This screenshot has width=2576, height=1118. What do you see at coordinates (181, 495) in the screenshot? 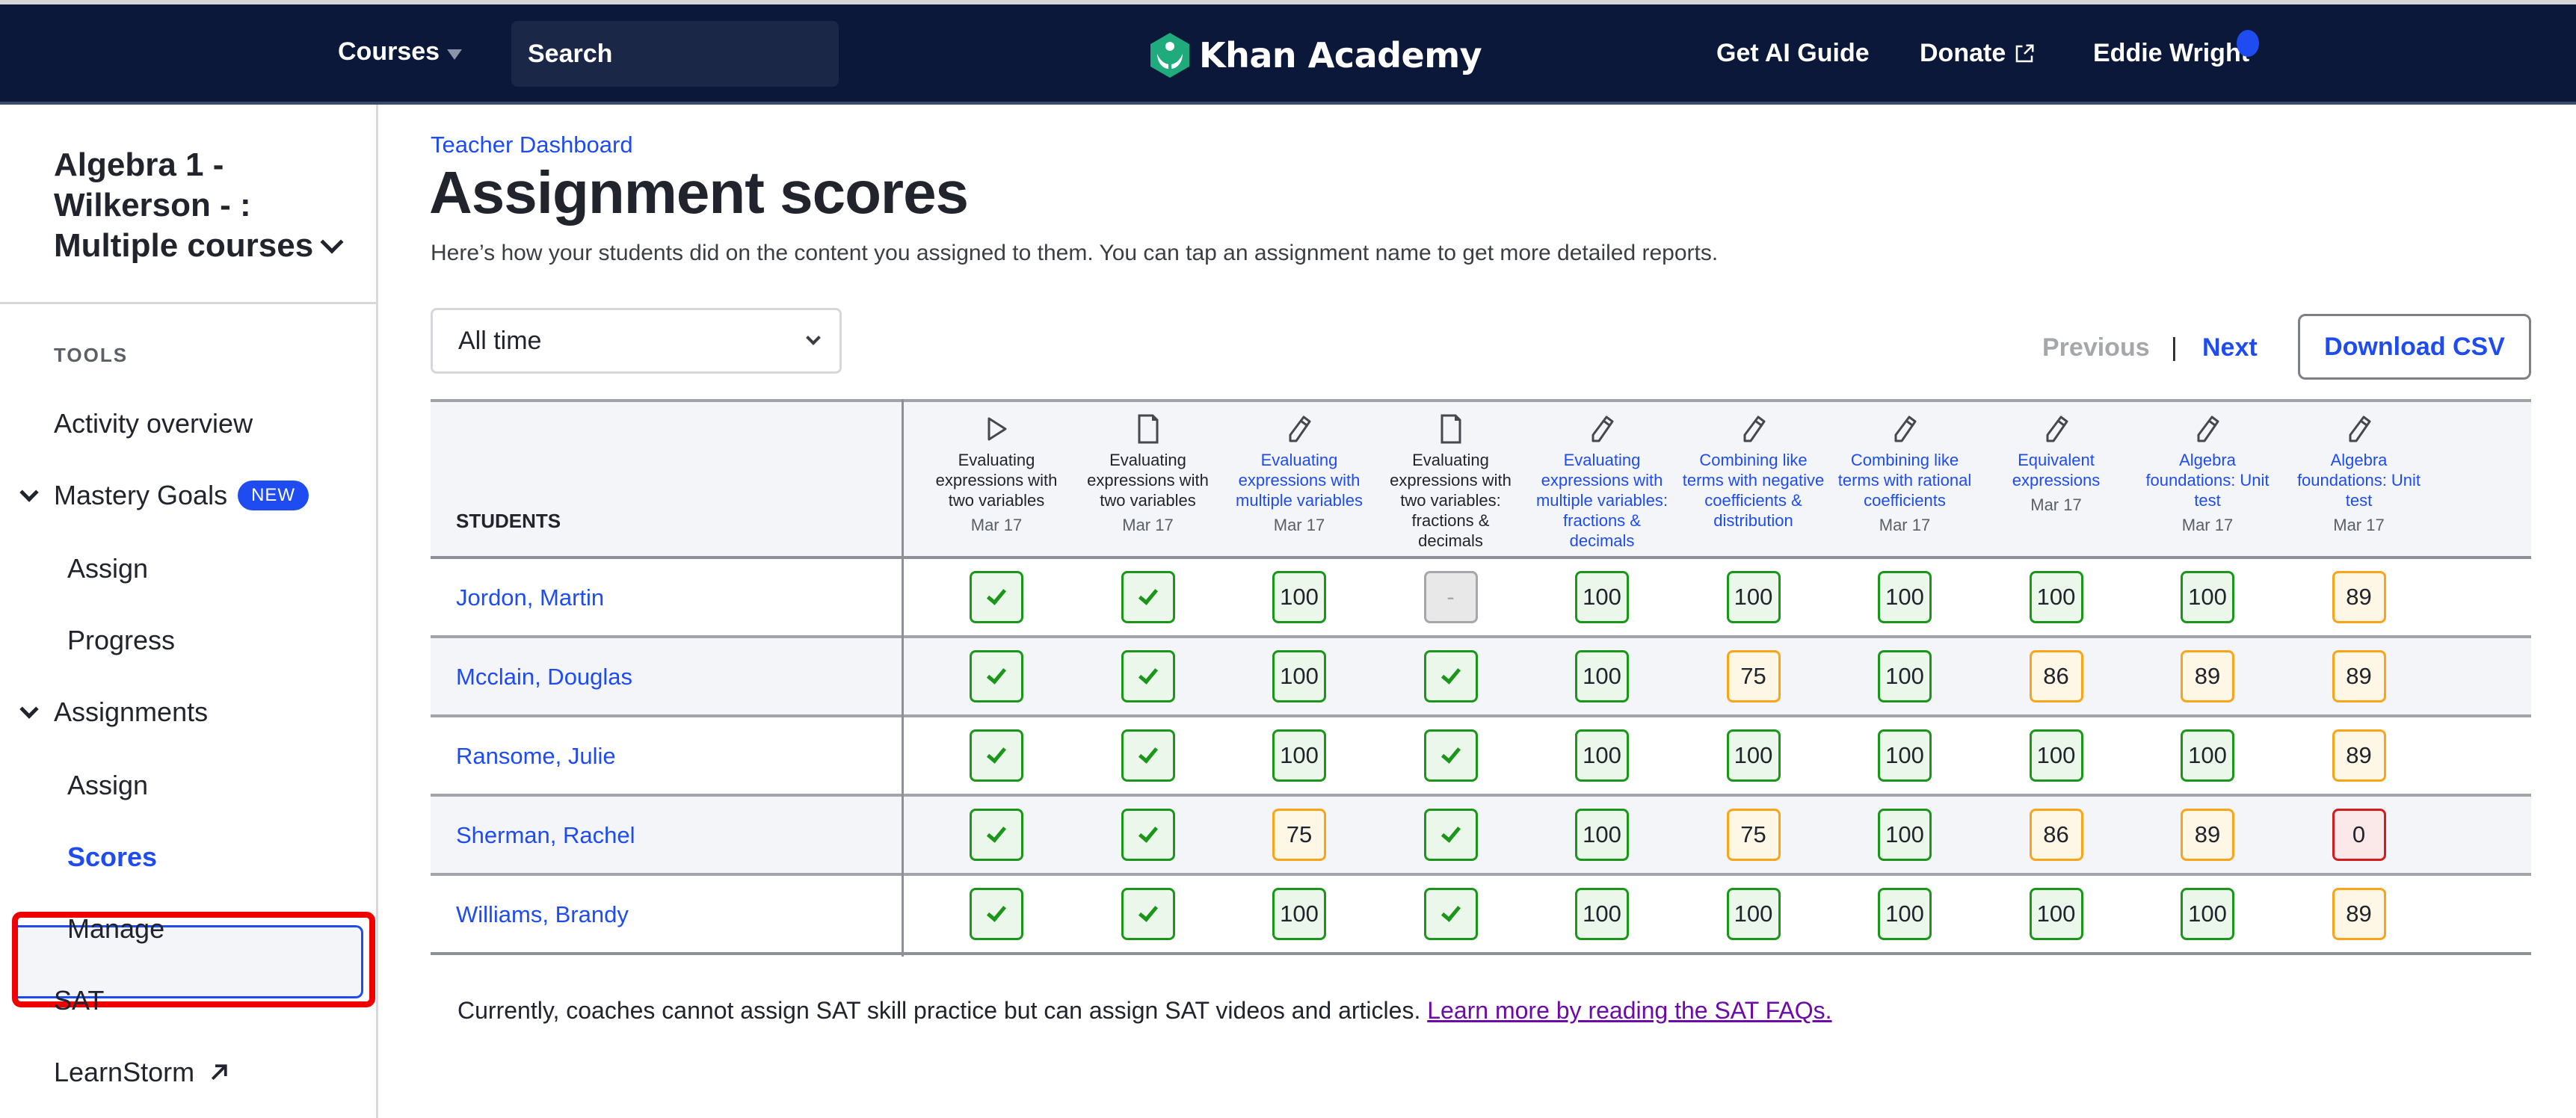
I see `sidebar-item-mastery-goals: Mastery Goals NEW` at bounding box center [181, 495].